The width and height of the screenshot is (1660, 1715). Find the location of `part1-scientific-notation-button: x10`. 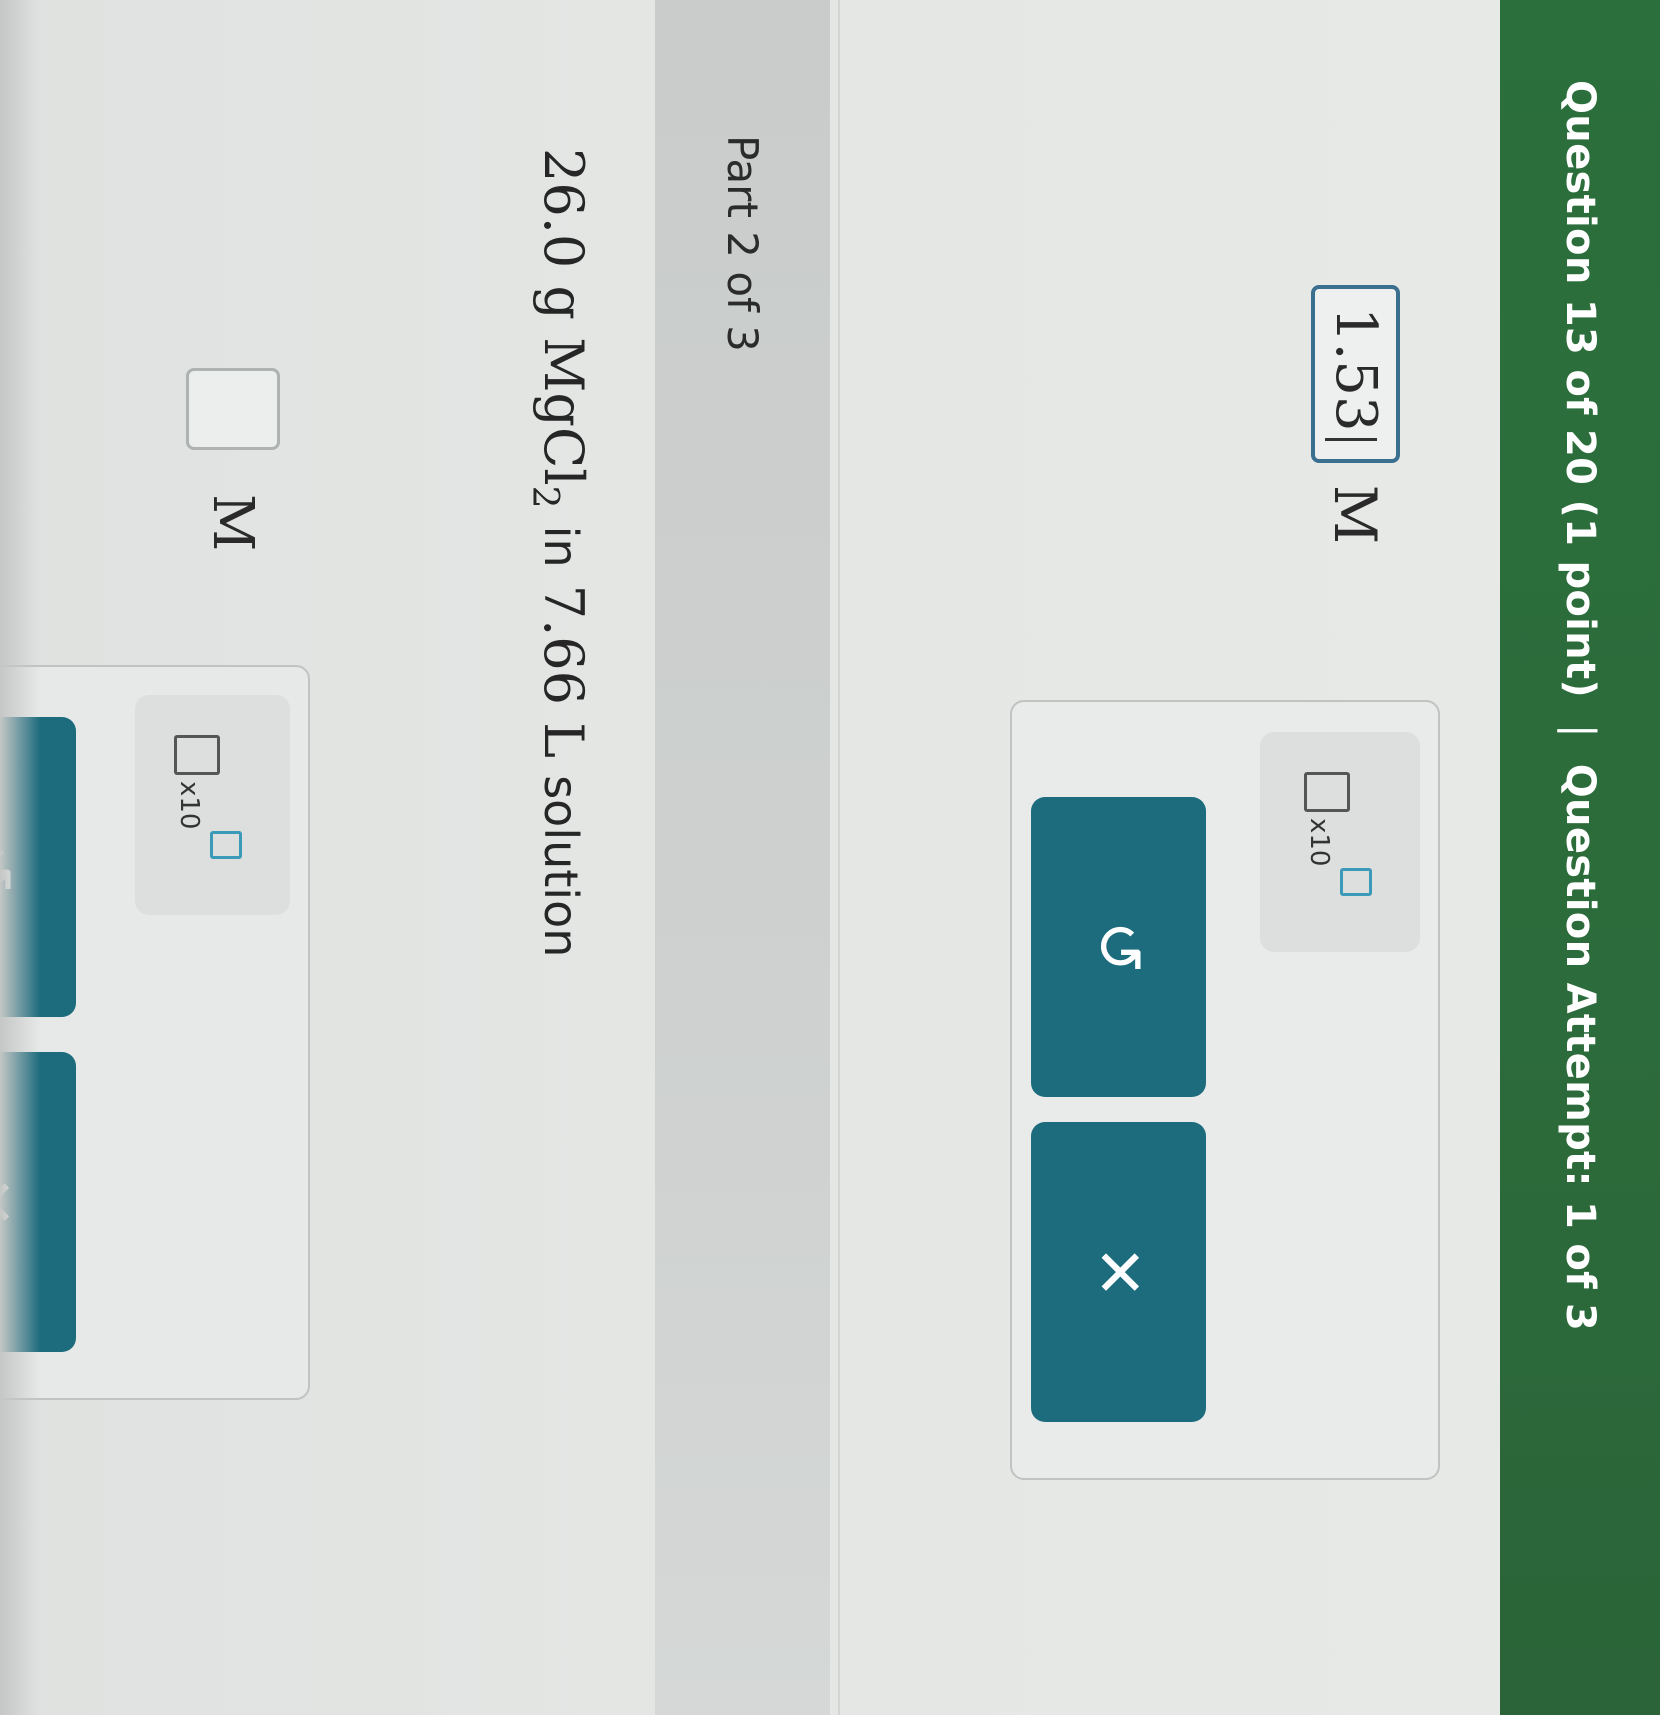

part1-scientific-notation-button: x10 is located at coordinates (1340, 842).